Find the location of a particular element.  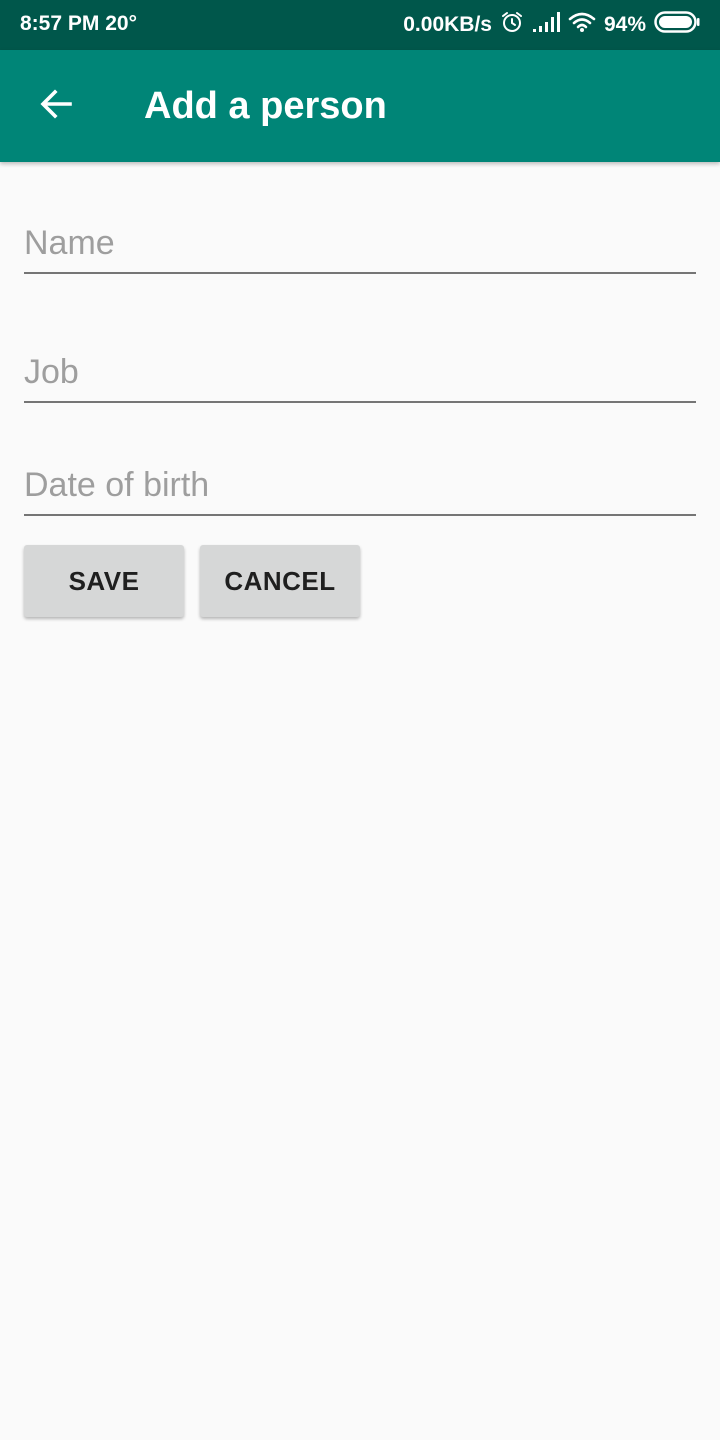

alarm-icon is located at coordinates (512, 25).